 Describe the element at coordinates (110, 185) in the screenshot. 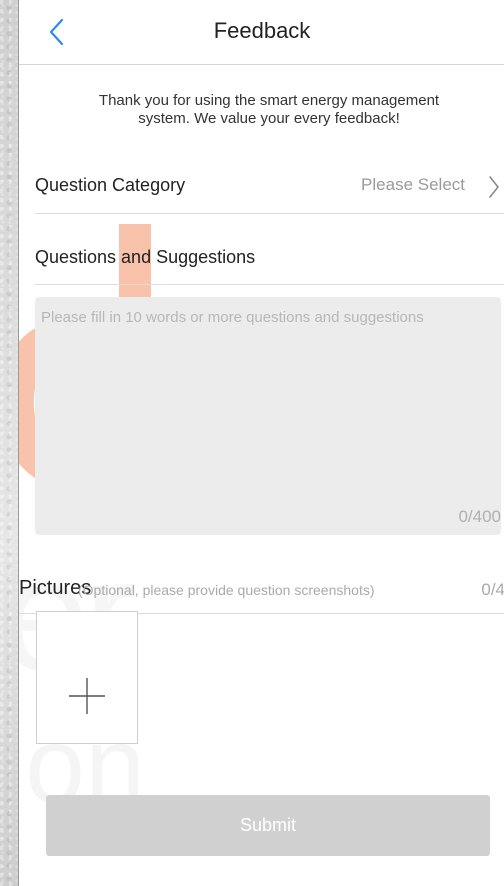

I see `question-category-label: Question Category` at that location.